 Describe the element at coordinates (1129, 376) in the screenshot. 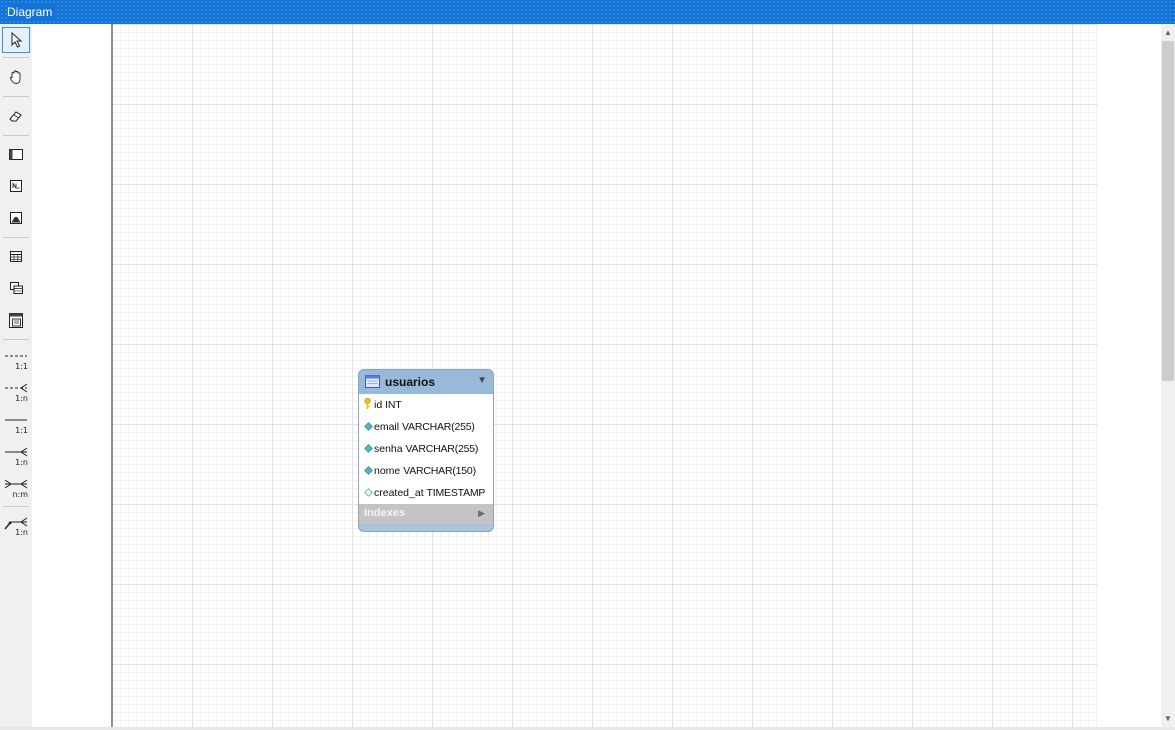

I see `canvas-outside-area` at that location.